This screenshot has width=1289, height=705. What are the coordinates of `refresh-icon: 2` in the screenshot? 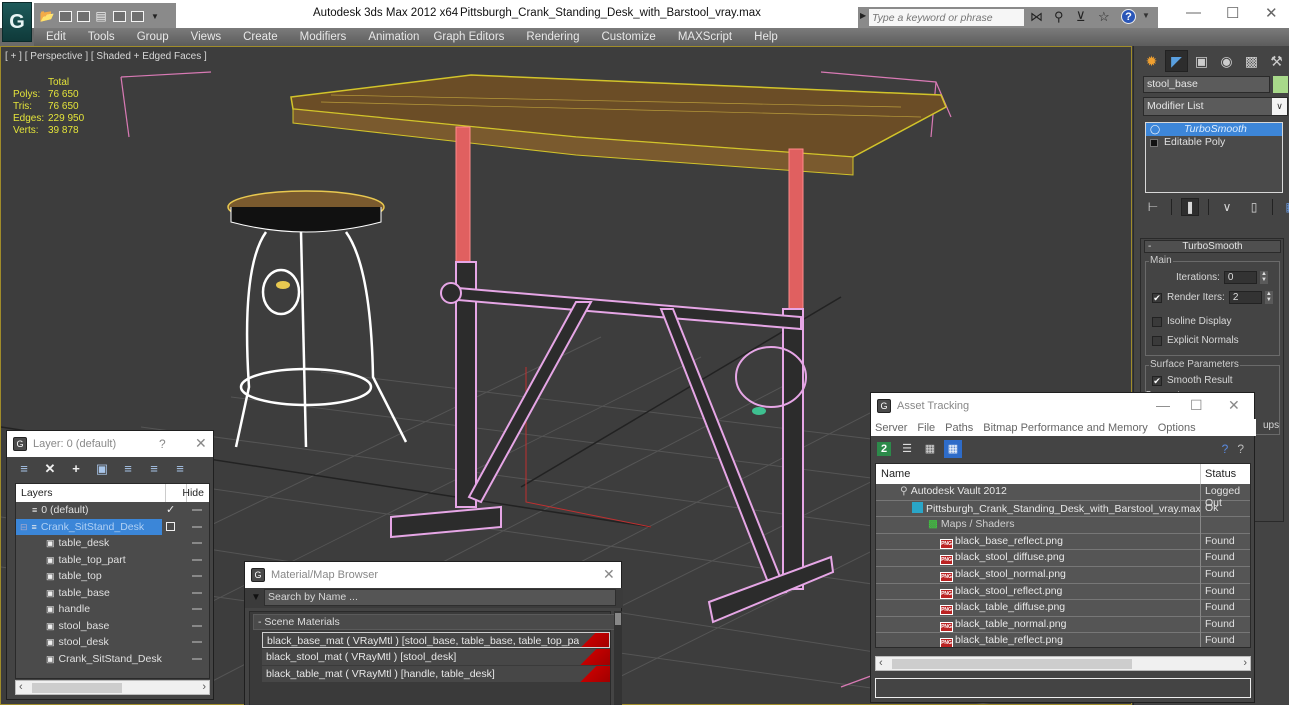 It's located at (884, 449).